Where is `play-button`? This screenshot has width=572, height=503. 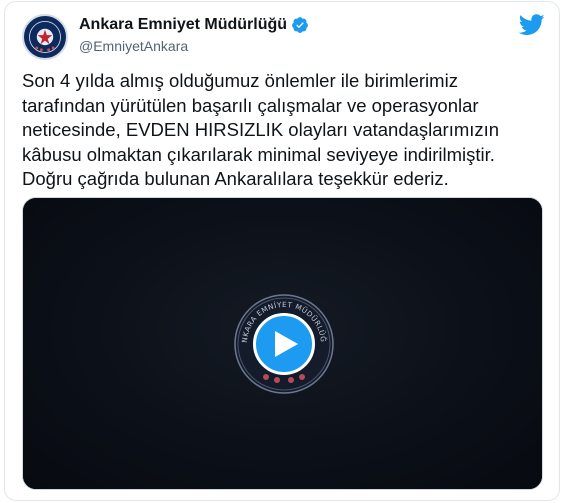
play-button is located at coordinates (284, 344).